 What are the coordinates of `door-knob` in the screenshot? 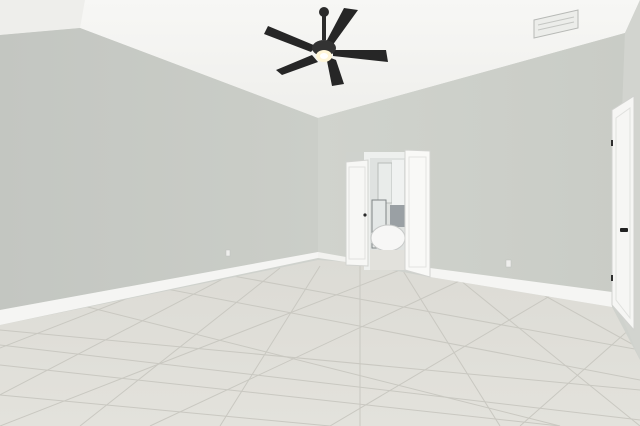 It's located at (365, 215).